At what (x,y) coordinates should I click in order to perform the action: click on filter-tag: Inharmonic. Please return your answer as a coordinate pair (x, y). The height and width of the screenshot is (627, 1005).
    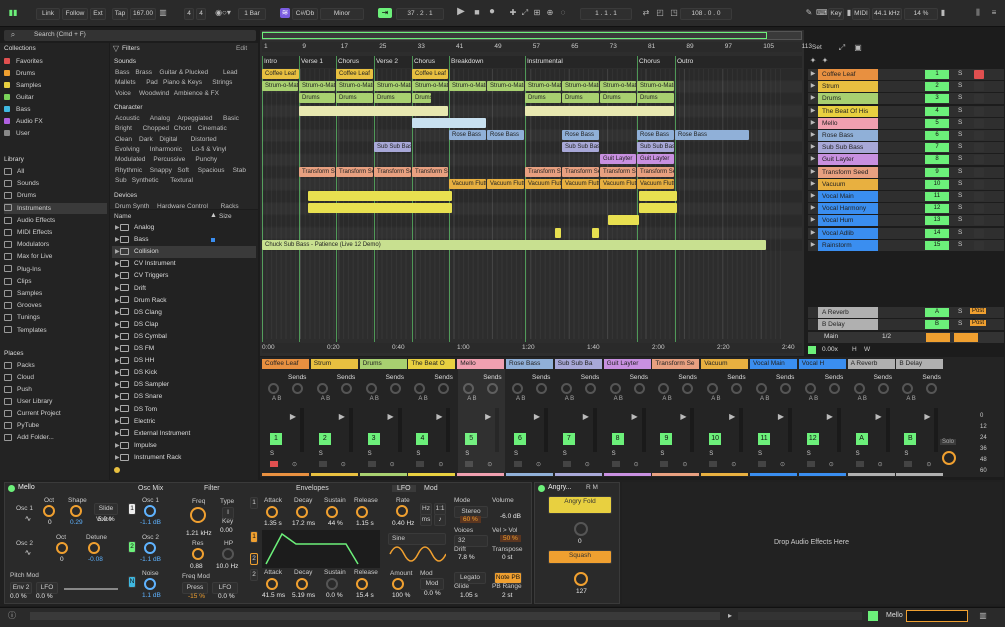
    Looking at the image, I should click on (166, 149).